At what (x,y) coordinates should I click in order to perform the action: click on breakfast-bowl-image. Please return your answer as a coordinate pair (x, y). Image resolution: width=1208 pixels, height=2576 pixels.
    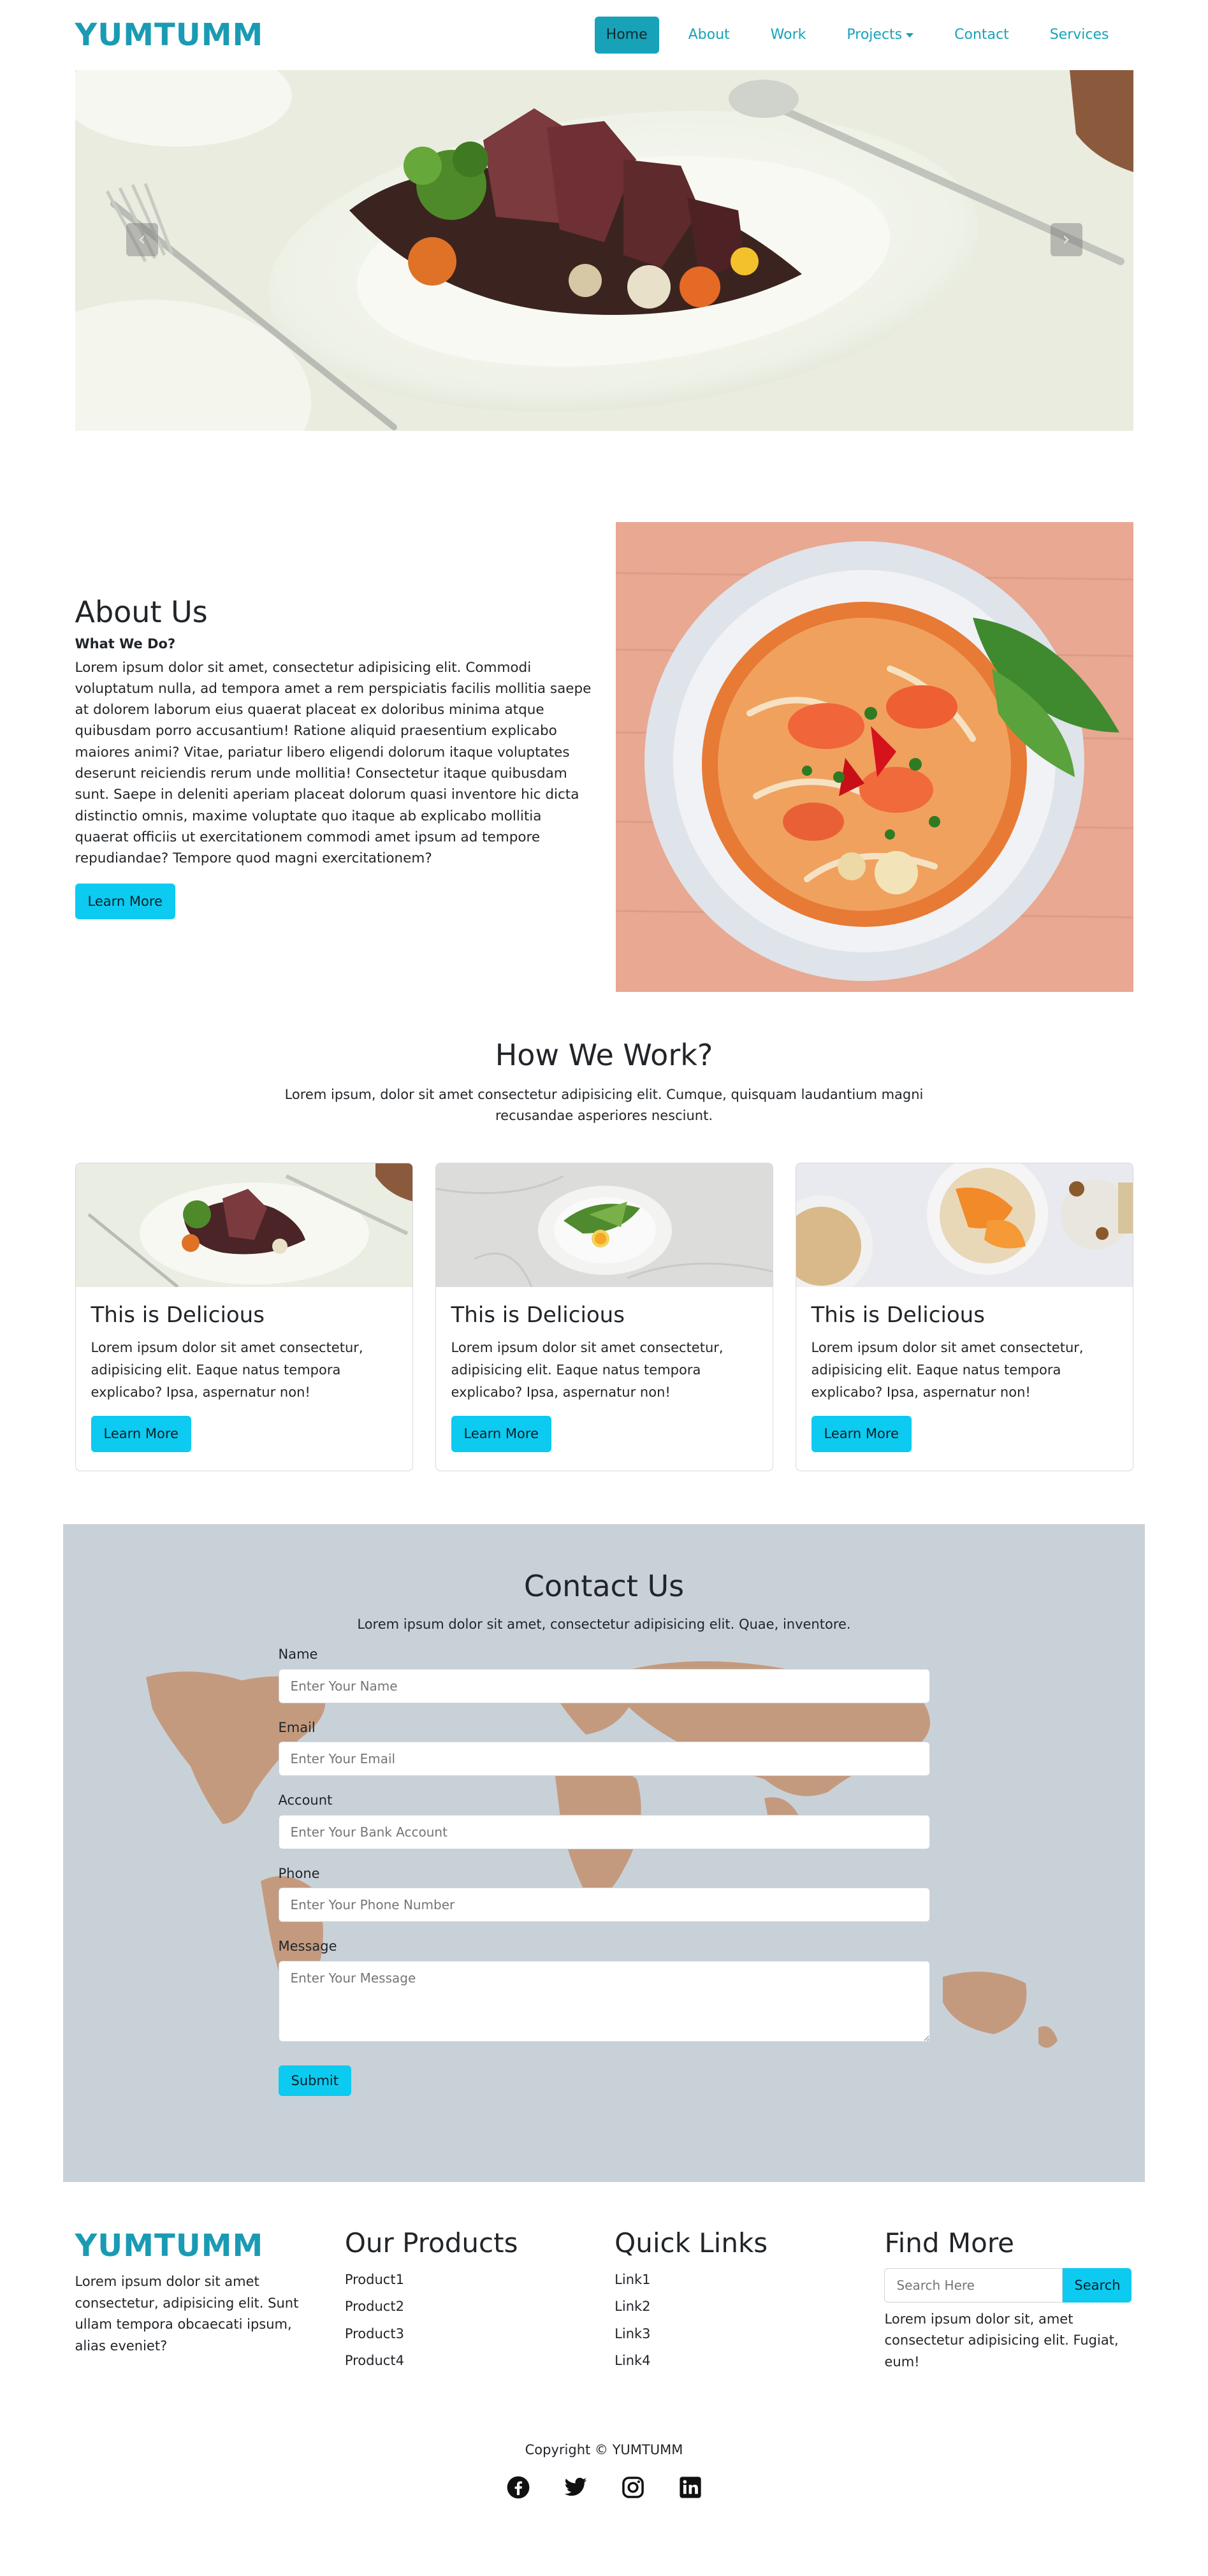
    Looking at the image, I should click on (965, 1225).